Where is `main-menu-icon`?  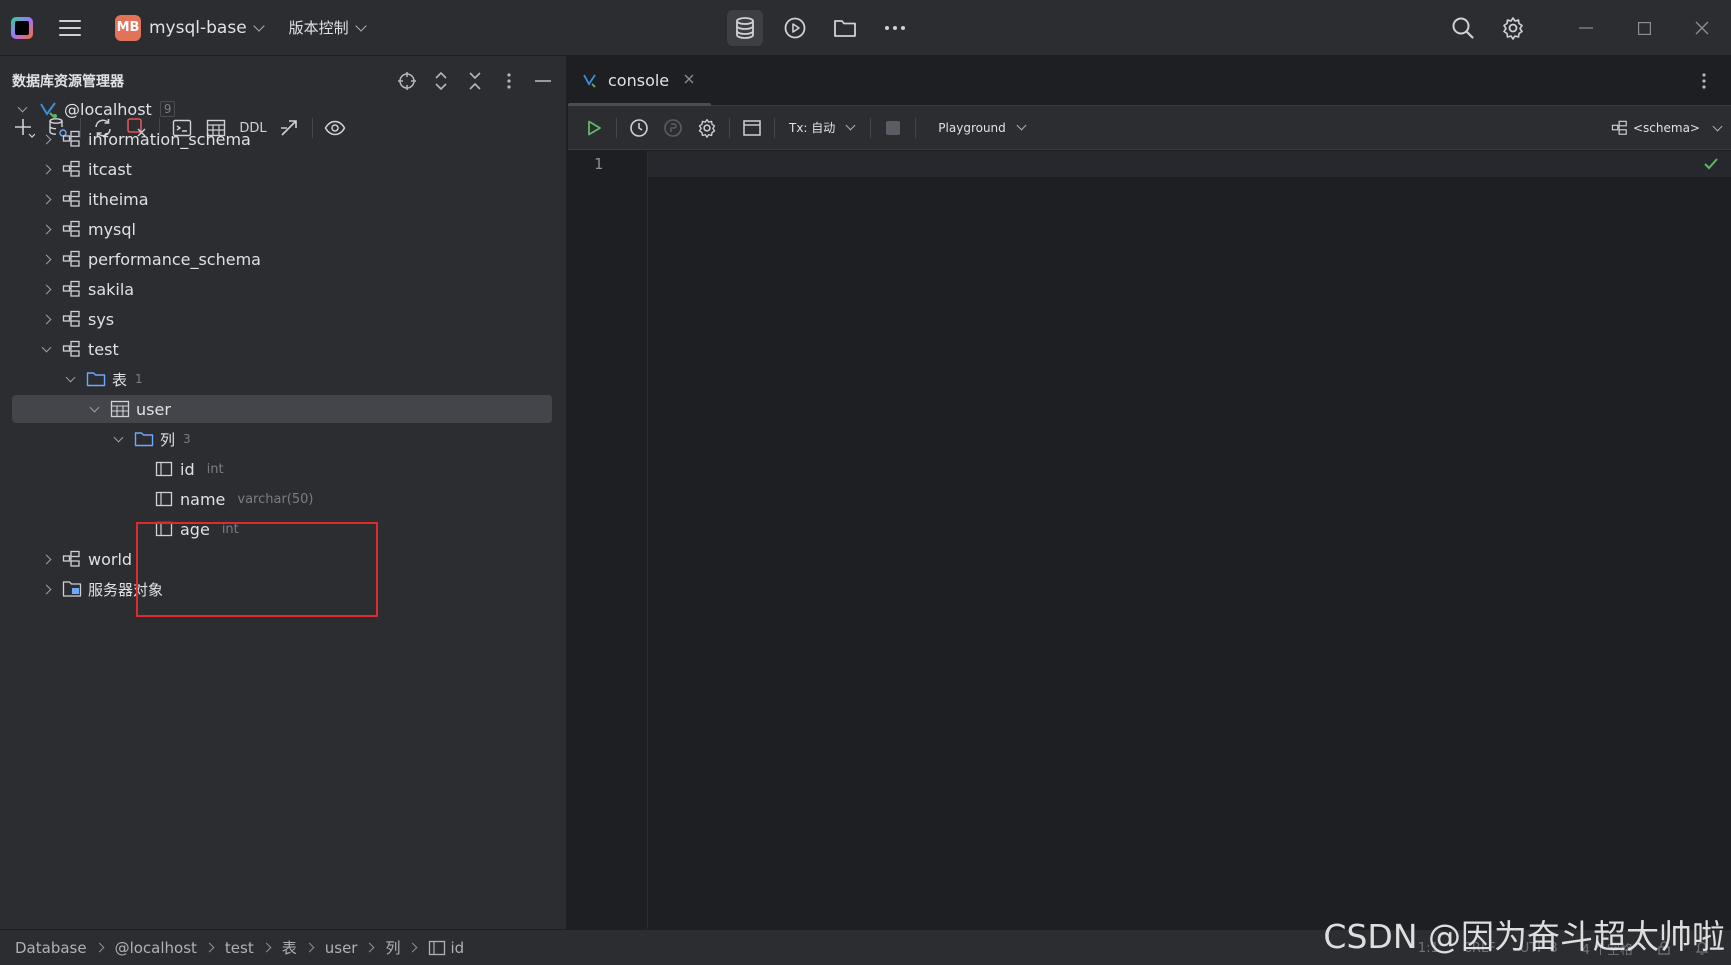 main-menu-icon is located at coordinates (70, 28).